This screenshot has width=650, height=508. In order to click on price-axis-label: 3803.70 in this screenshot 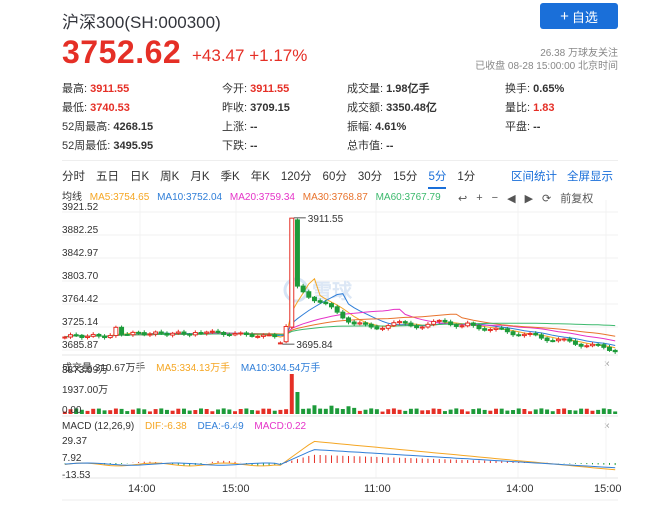, I will do `click(80, 276)`.